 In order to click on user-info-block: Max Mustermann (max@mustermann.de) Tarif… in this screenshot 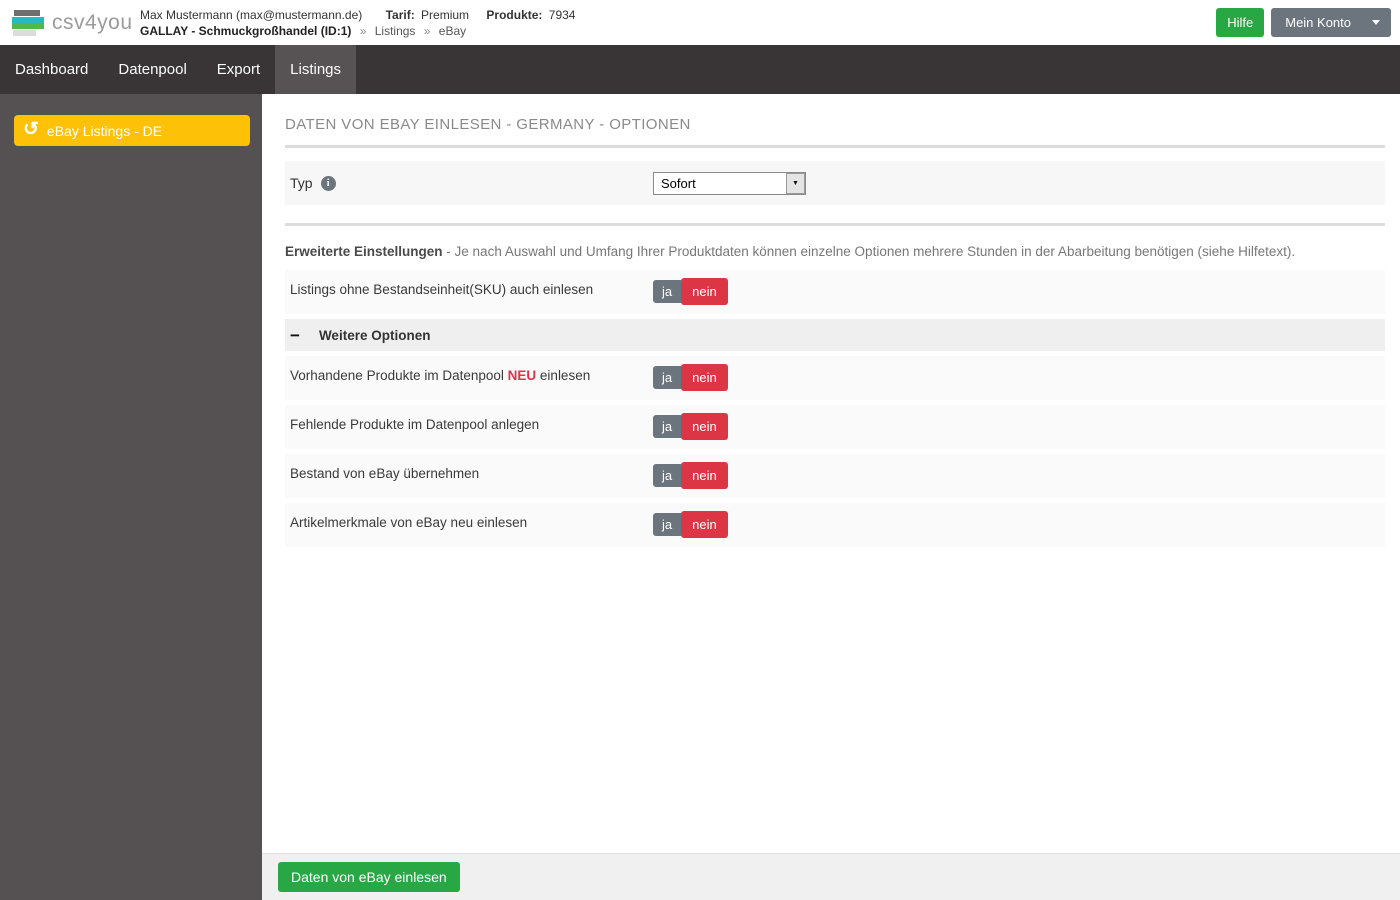, I will do `click(357, 23)`.